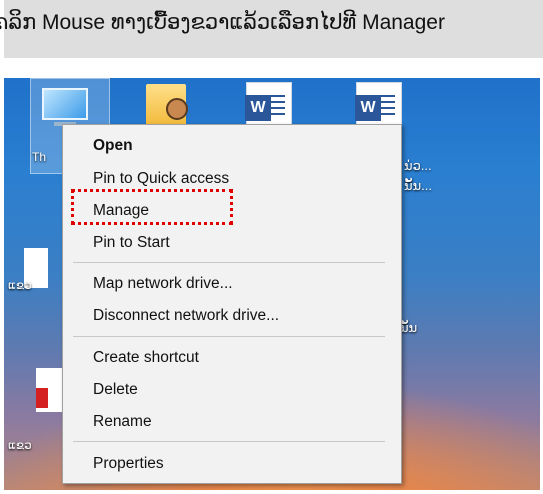 The image size is (543, 494). What do you see at coordinates (131, 243) in the screenshot?
I see `menu-item-pin-start: Pin to Start` at bounding box center [131, 243].